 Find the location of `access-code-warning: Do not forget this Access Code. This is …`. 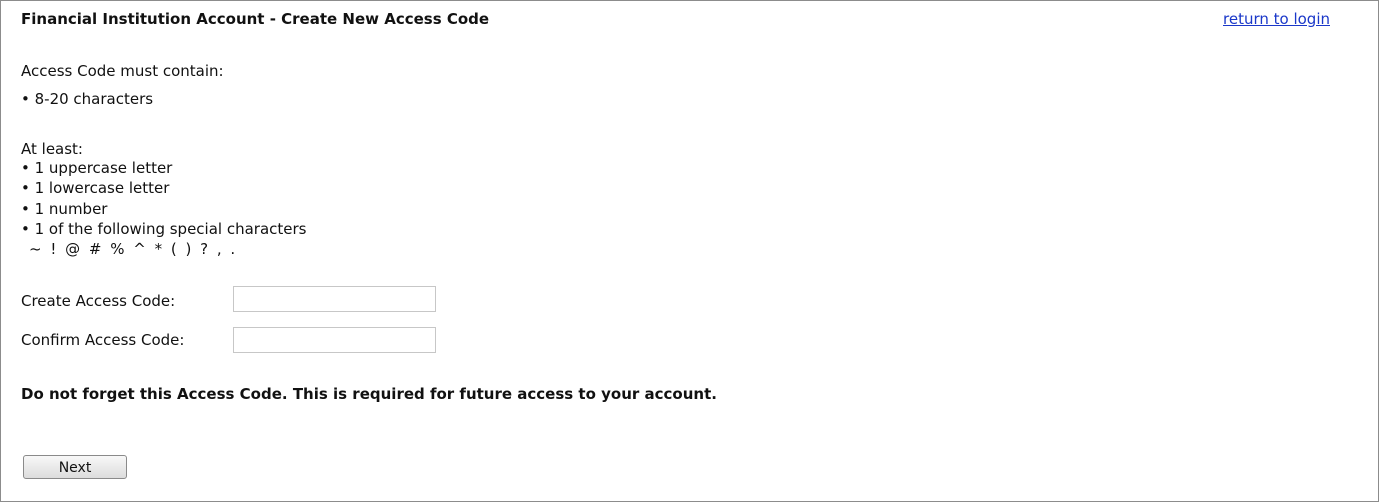

access-code-warning: Do not forget this Access Code. This is … is located at coordinates (369, 394).